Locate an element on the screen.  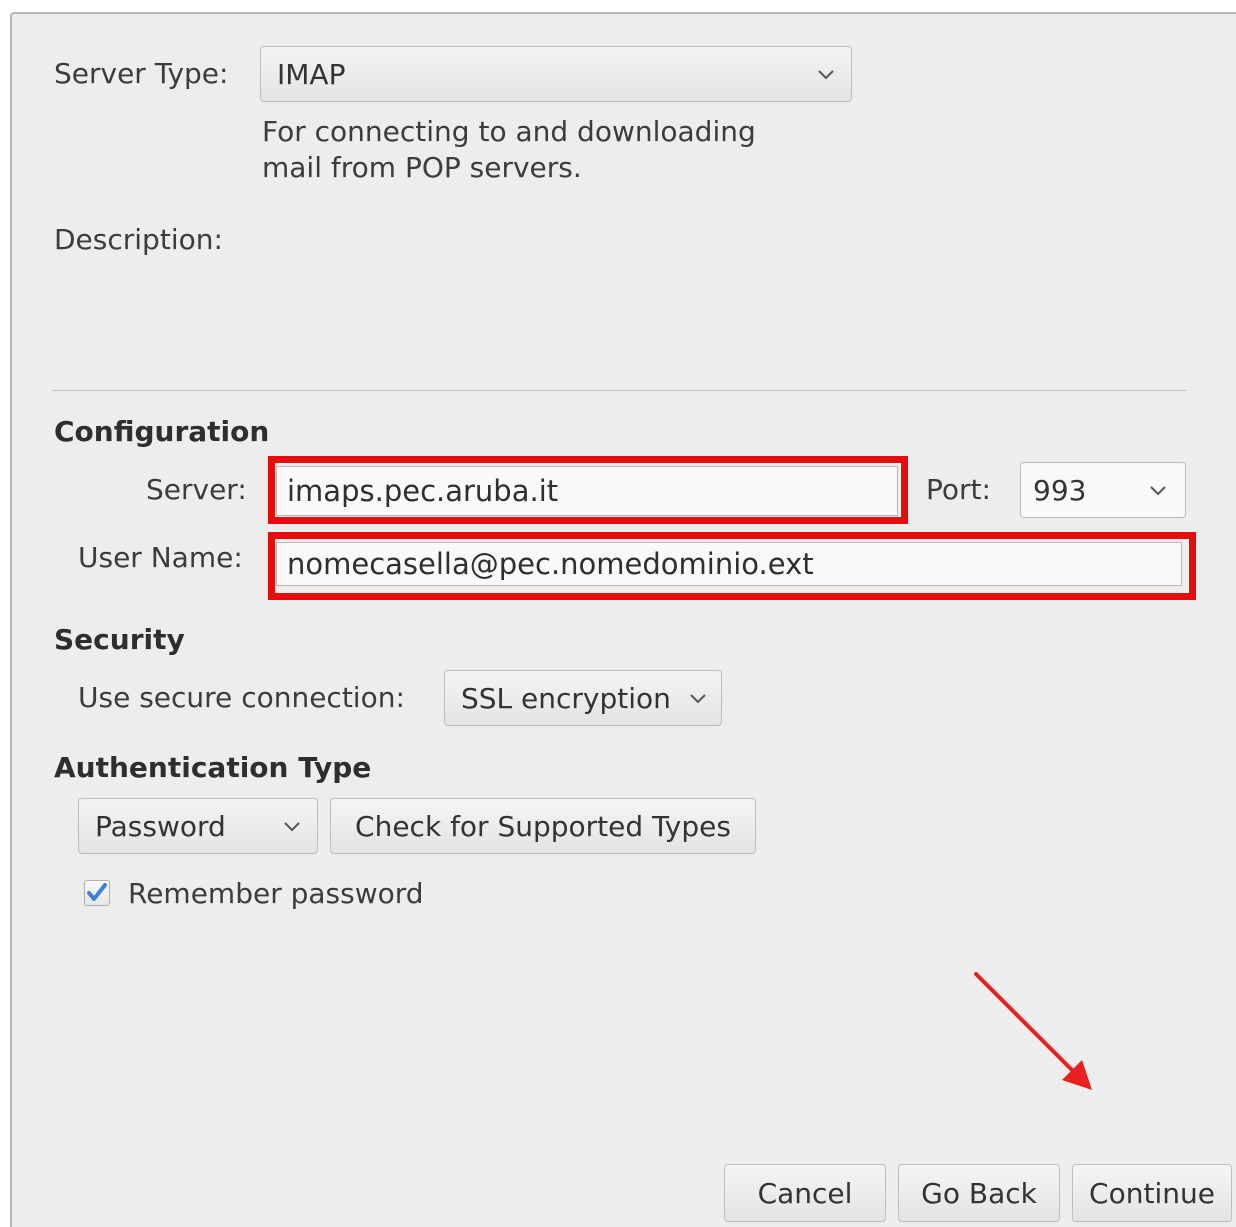
server-label: Server: is located at coordinates (196, 489).